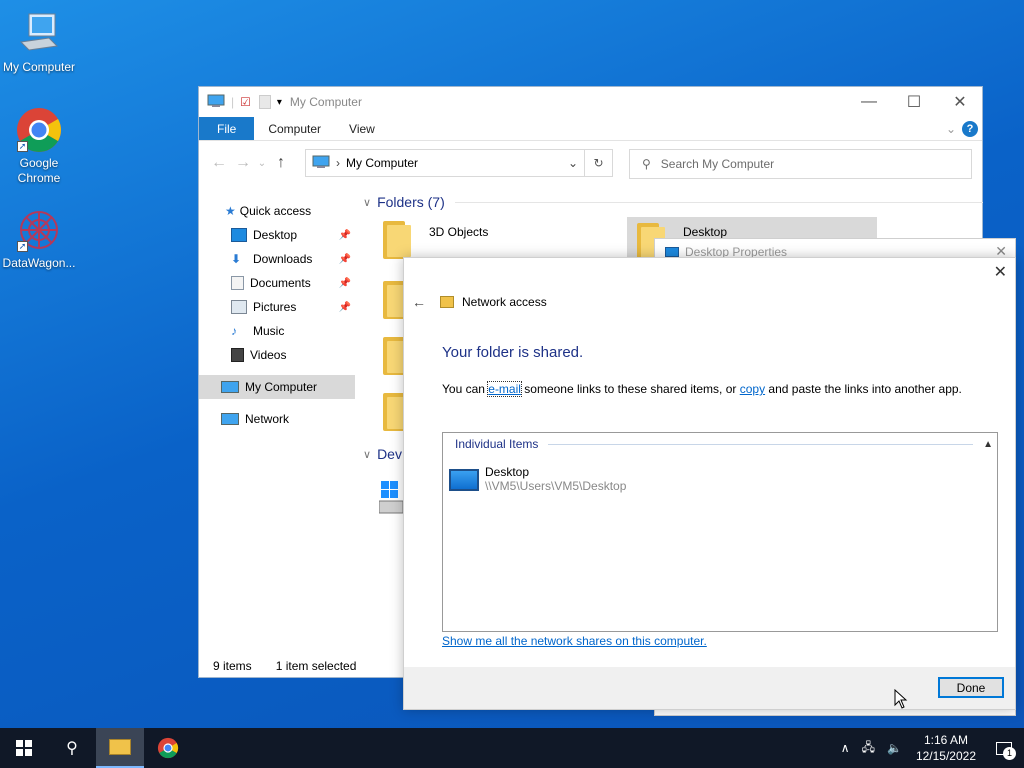  I want to click on dialog-heading: Your folder is shared., so click(513, 352).